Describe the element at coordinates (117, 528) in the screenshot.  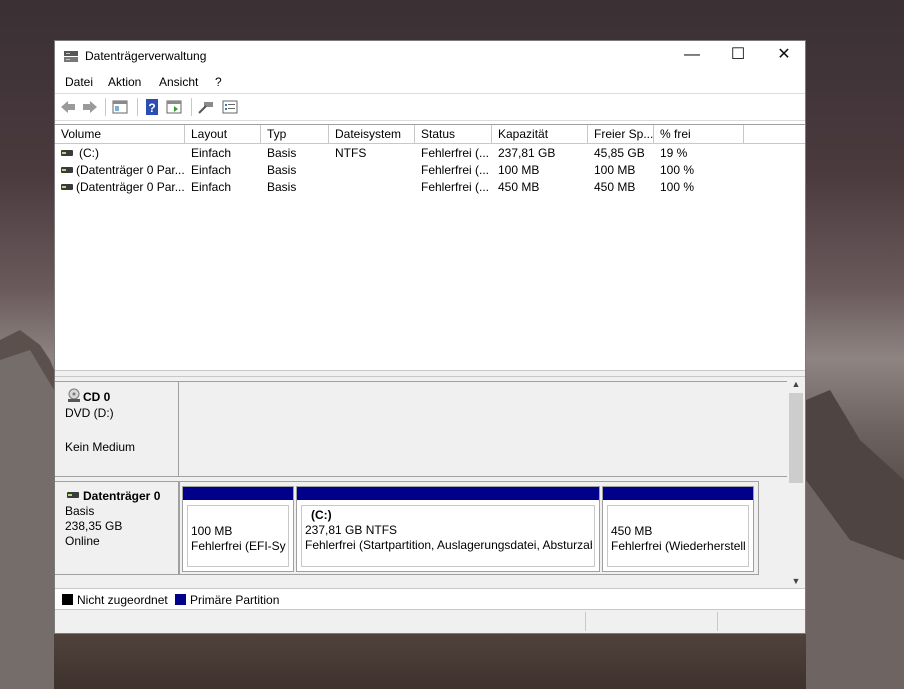
I see `disk0-label: Datenträger 0 Basis 238,35 GB Online` at that location.